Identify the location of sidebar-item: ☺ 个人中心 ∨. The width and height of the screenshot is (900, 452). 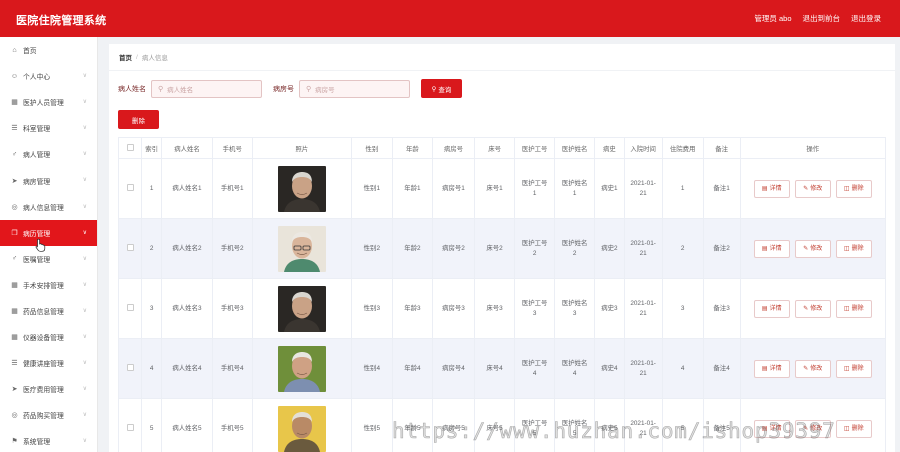
(48, 76).